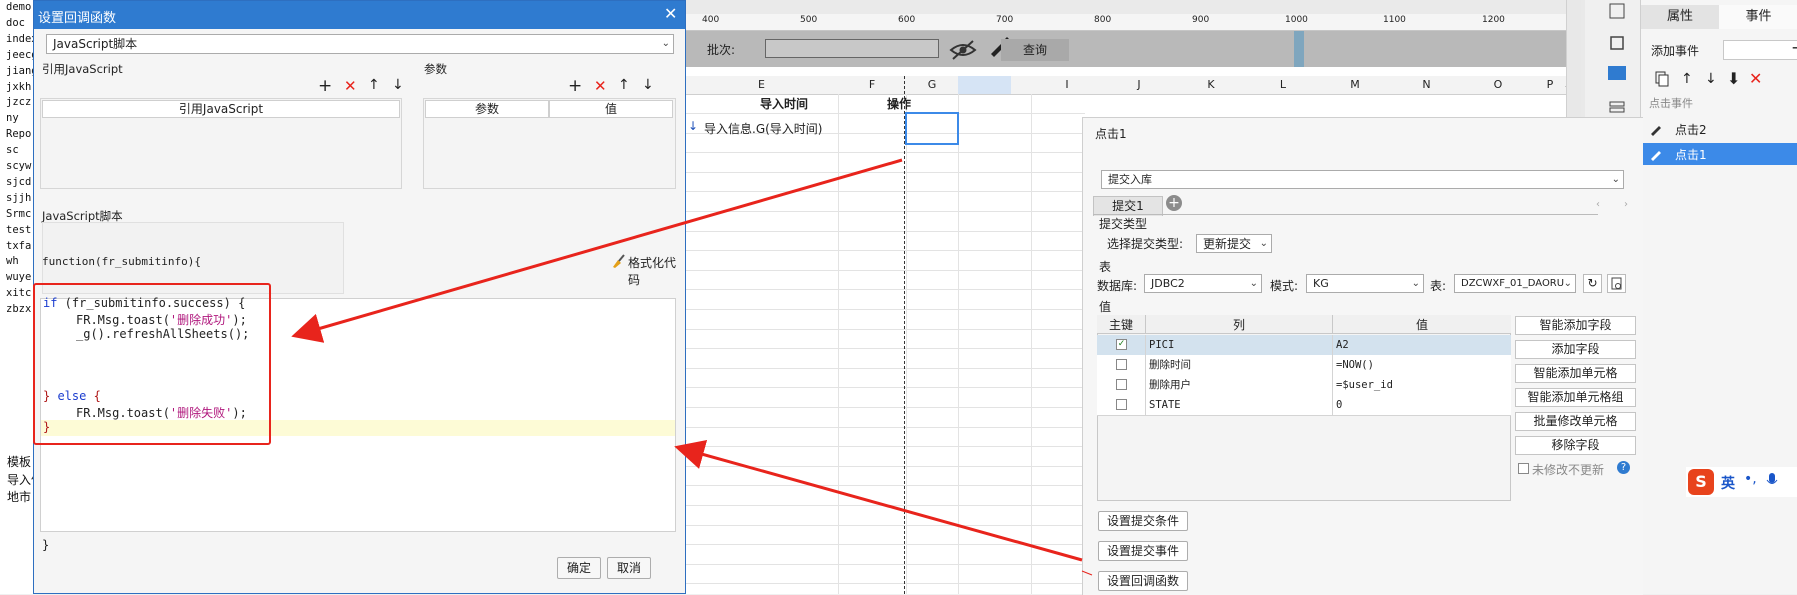 This screenshot has height=595, width=1797. I want to click on arrow-tail, so click(1087, 573).